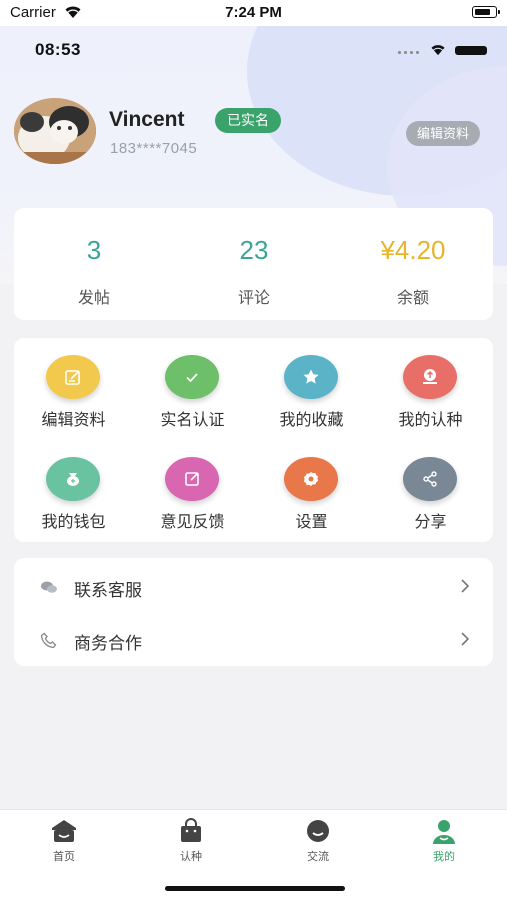 The width and height of the screenshot is (507, 900). I want to click on stat-label: 余额, so click(412, 298).